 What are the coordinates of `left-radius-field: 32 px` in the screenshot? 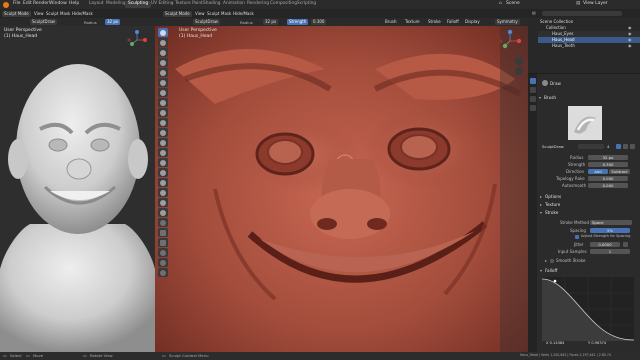 It's located at (113, 22).